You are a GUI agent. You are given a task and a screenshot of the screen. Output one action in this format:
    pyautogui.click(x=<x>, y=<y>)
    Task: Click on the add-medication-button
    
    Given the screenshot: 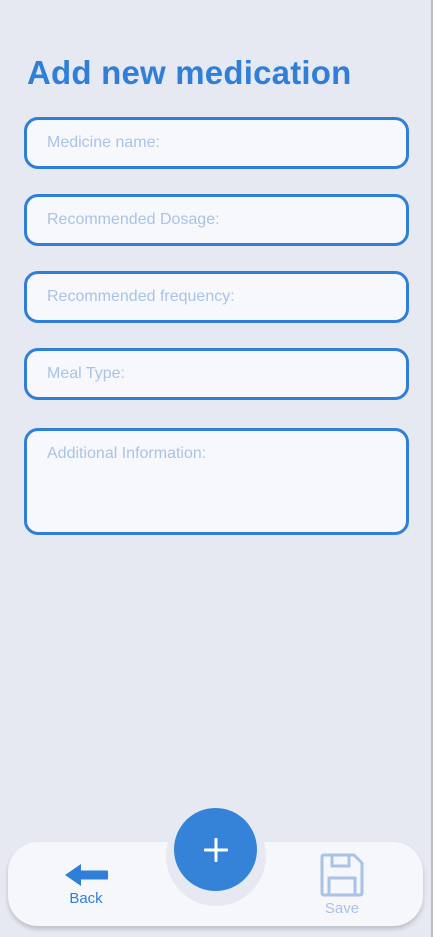 What is the action you would take?
    pyautogui.click(x=215, y=849)
    